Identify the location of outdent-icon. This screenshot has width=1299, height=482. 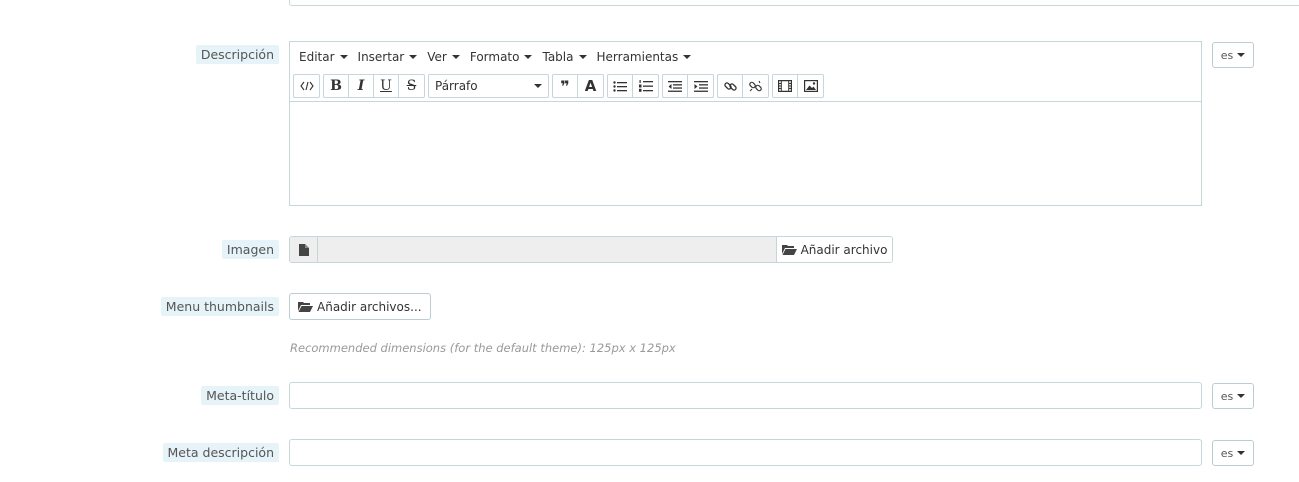
(675, 86).